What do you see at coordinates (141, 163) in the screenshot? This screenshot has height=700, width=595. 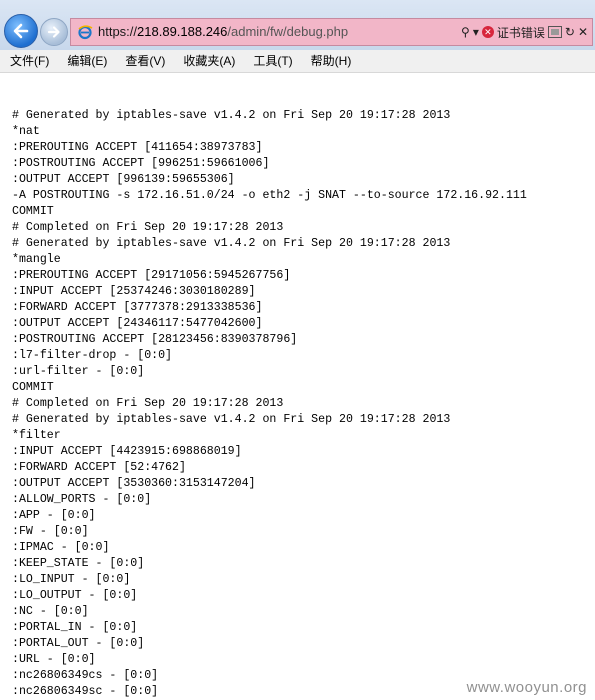 I see `output-line: :POSTROUTING ACCEPT [996251:59661006]` at bounding box center [141, 163].